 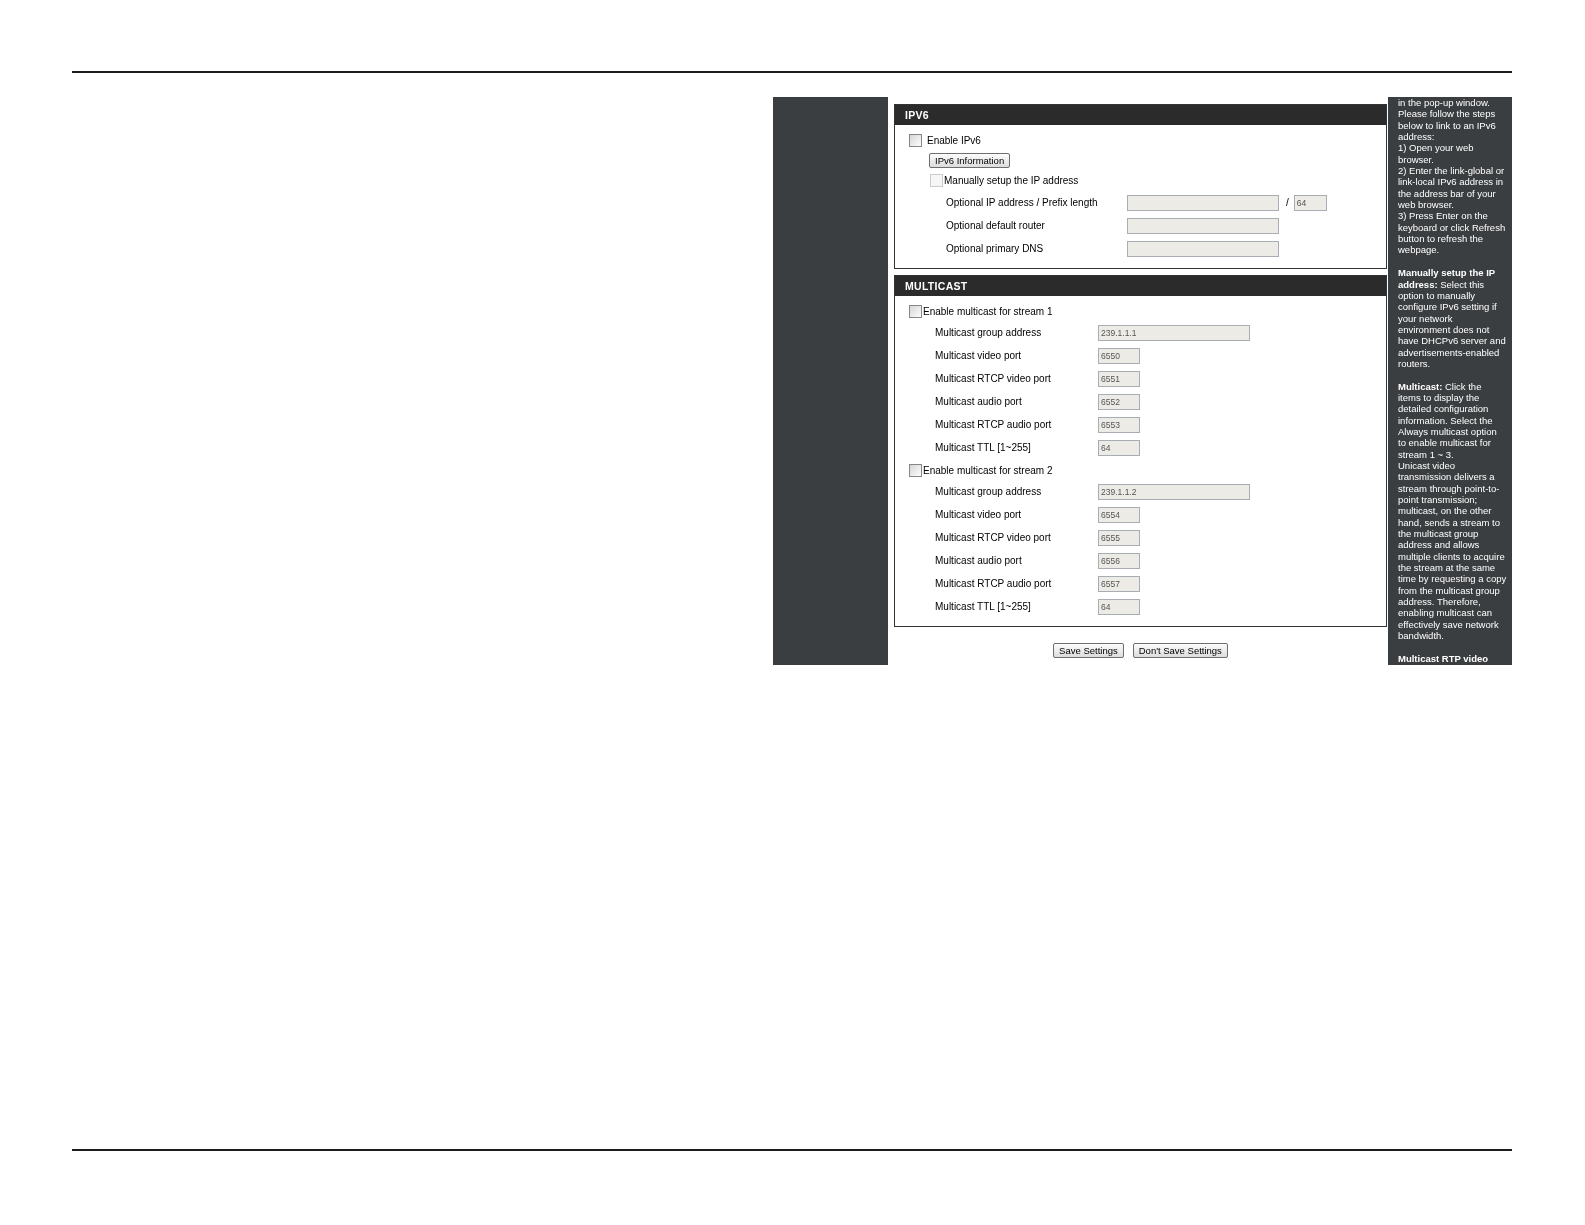 I want to click on text-field: 239.1.1.1, so click(x=1174, y=332).